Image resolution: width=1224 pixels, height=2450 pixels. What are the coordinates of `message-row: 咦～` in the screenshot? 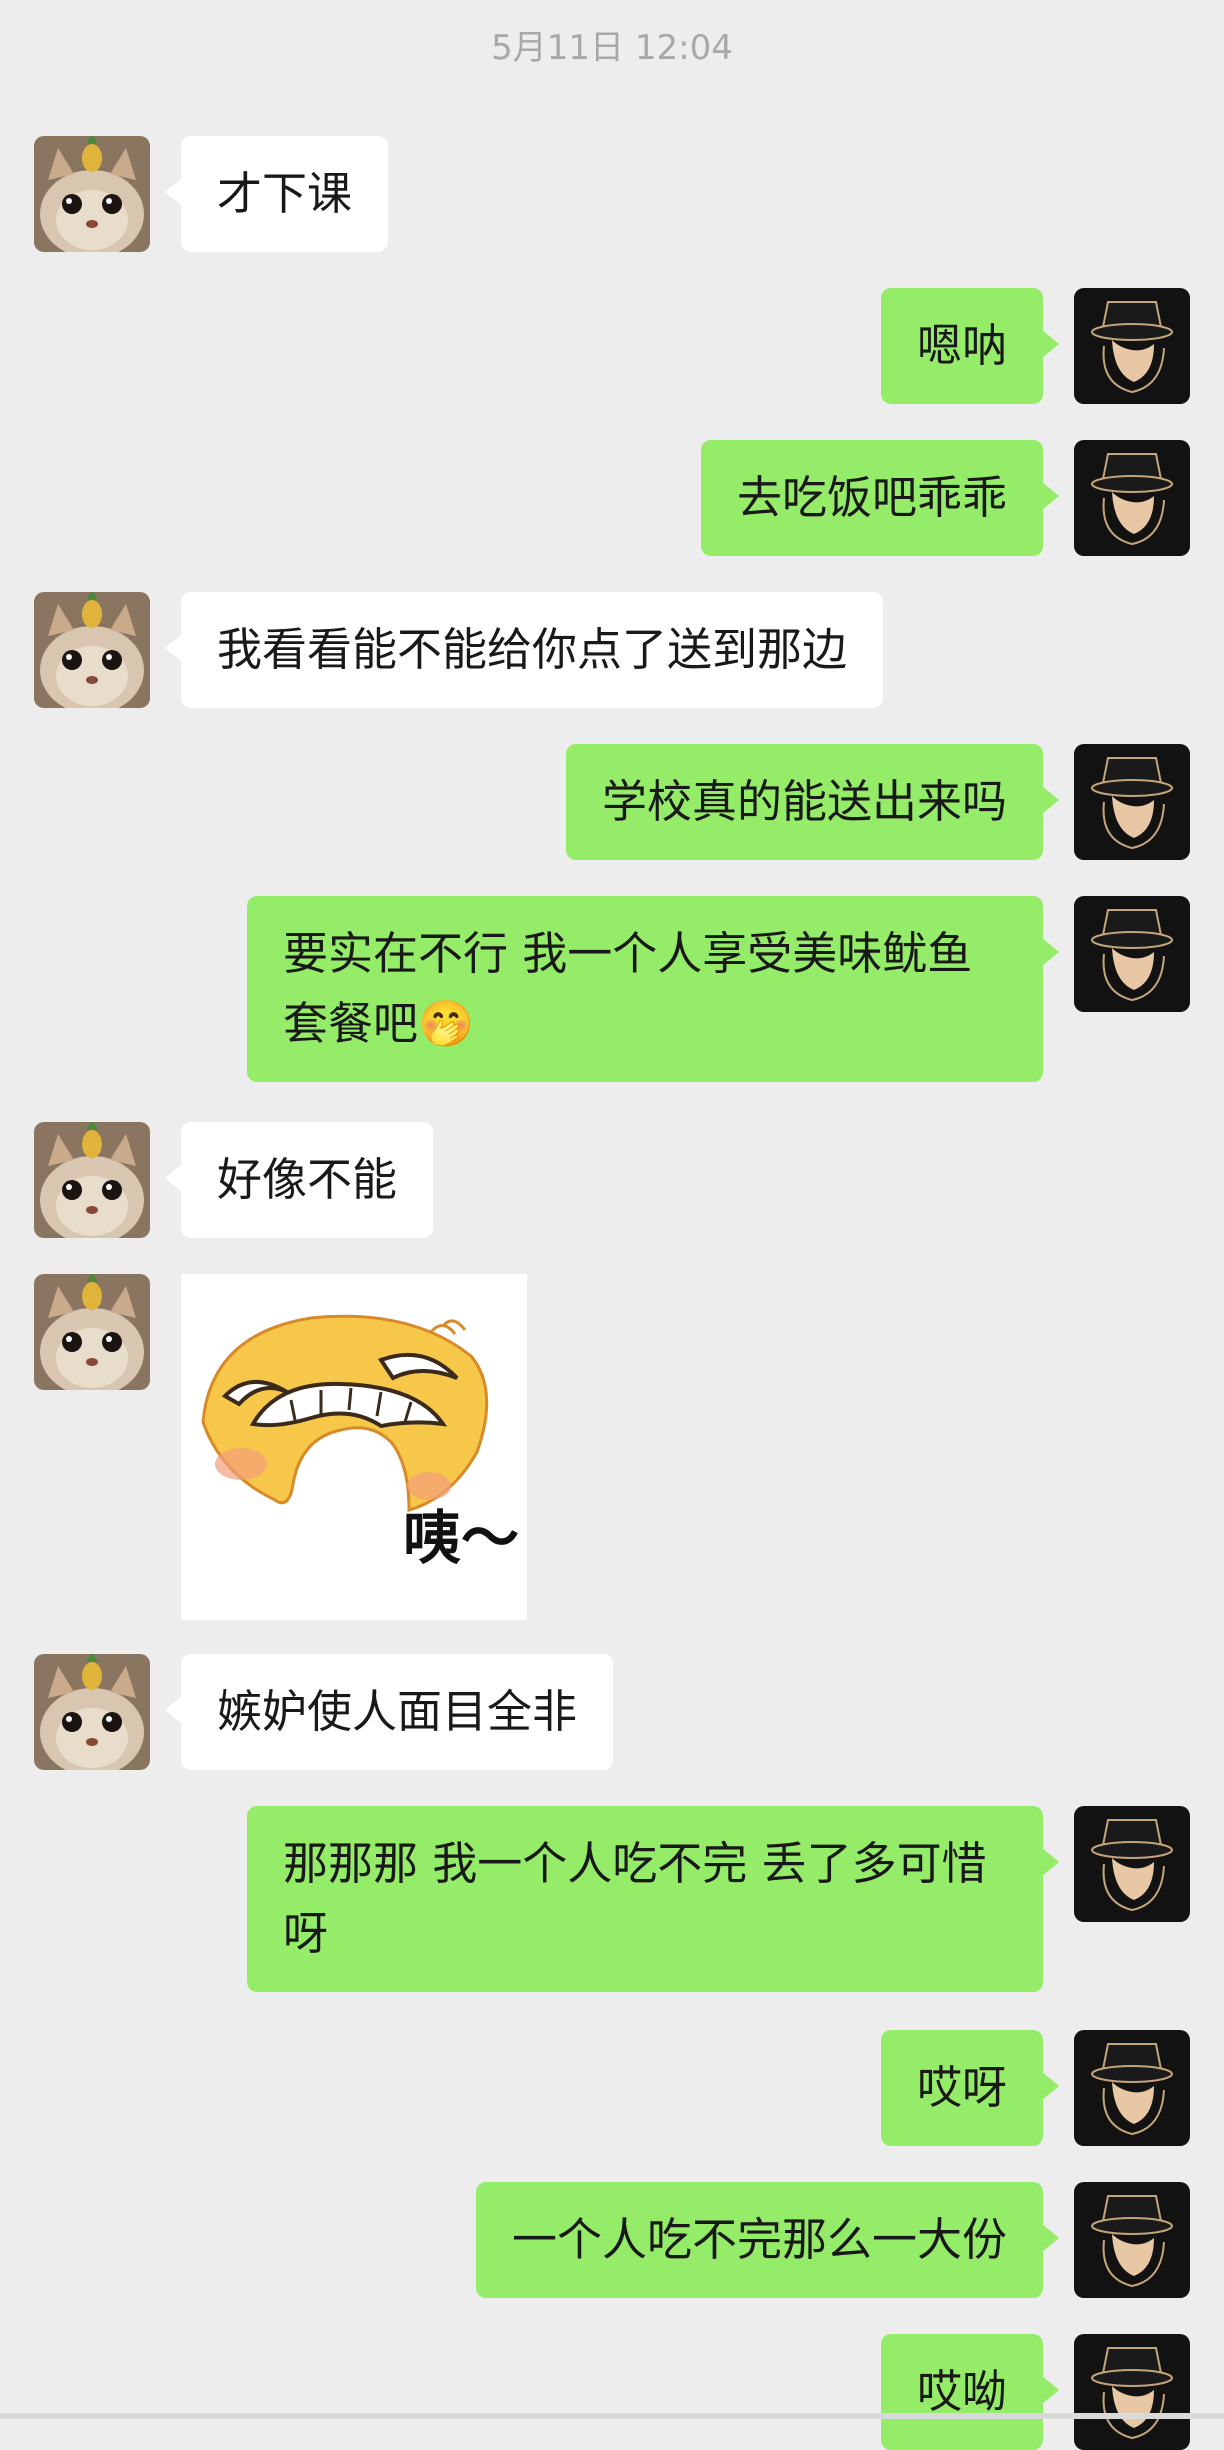 It's located at (612, 1447).